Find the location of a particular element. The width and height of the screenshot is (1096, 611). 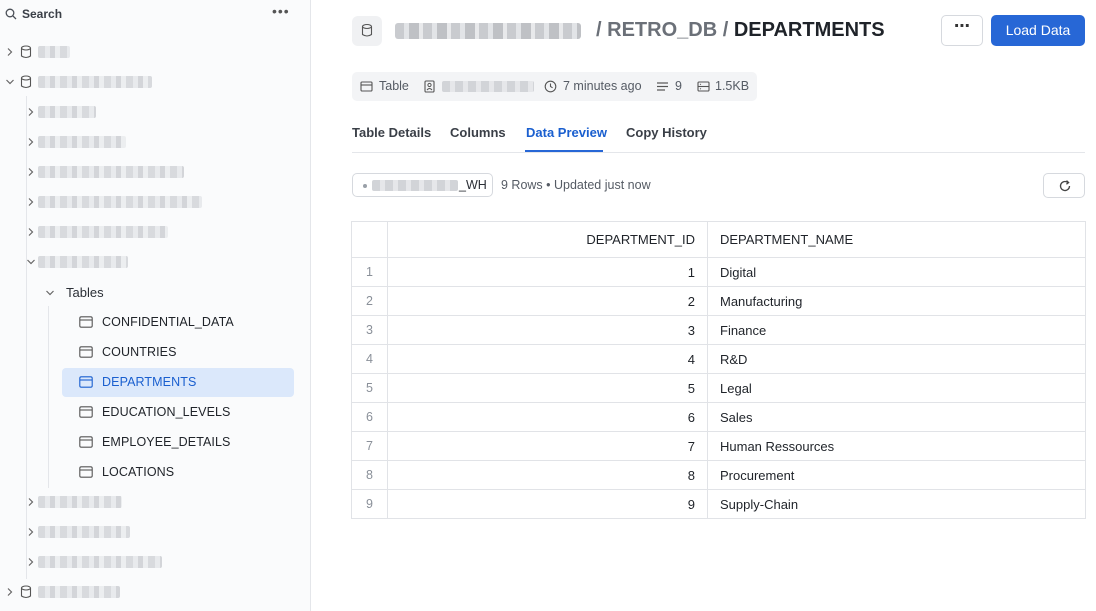

breadcrumb-schema: RETRO_DB is located at coordinates (662, 30).